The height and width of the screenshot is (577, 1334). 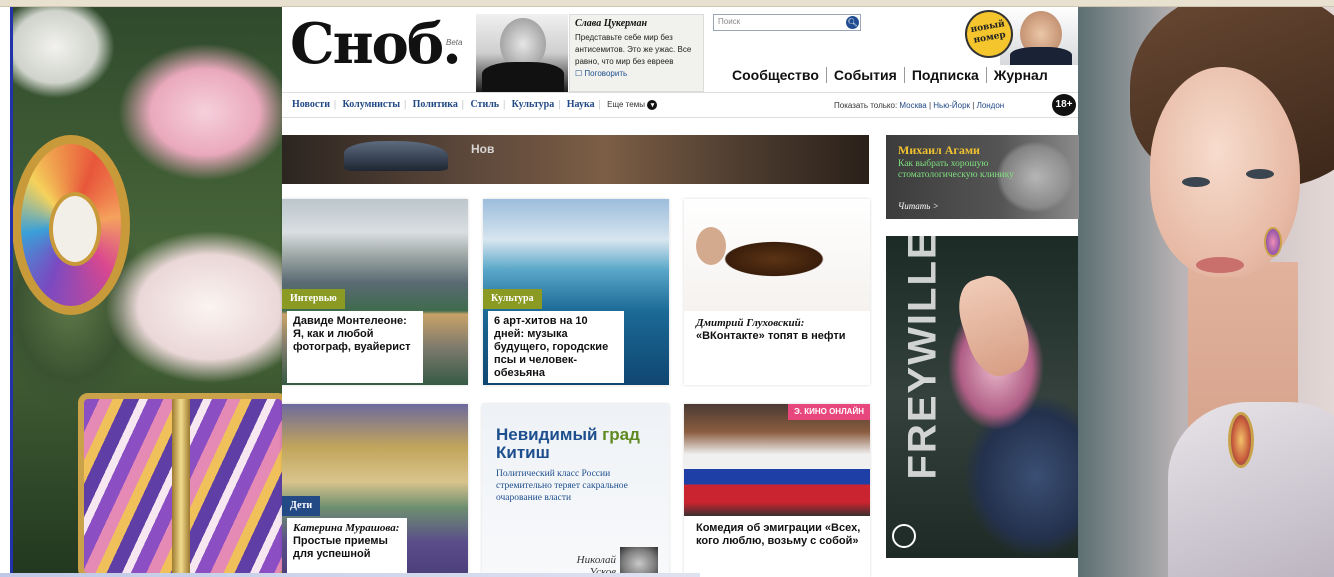 I want to click on section-style: Стиль, so click(x=484, y=104).